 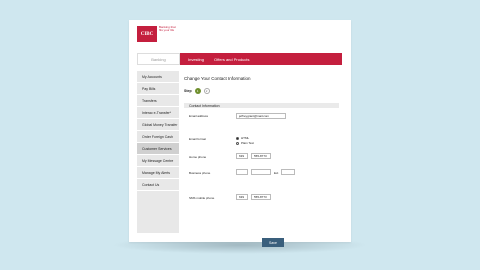 What do you see at coordinates (261, 105) in the screenshot?
I see `section-header: Contact Information` at bounding box center [261, 105].